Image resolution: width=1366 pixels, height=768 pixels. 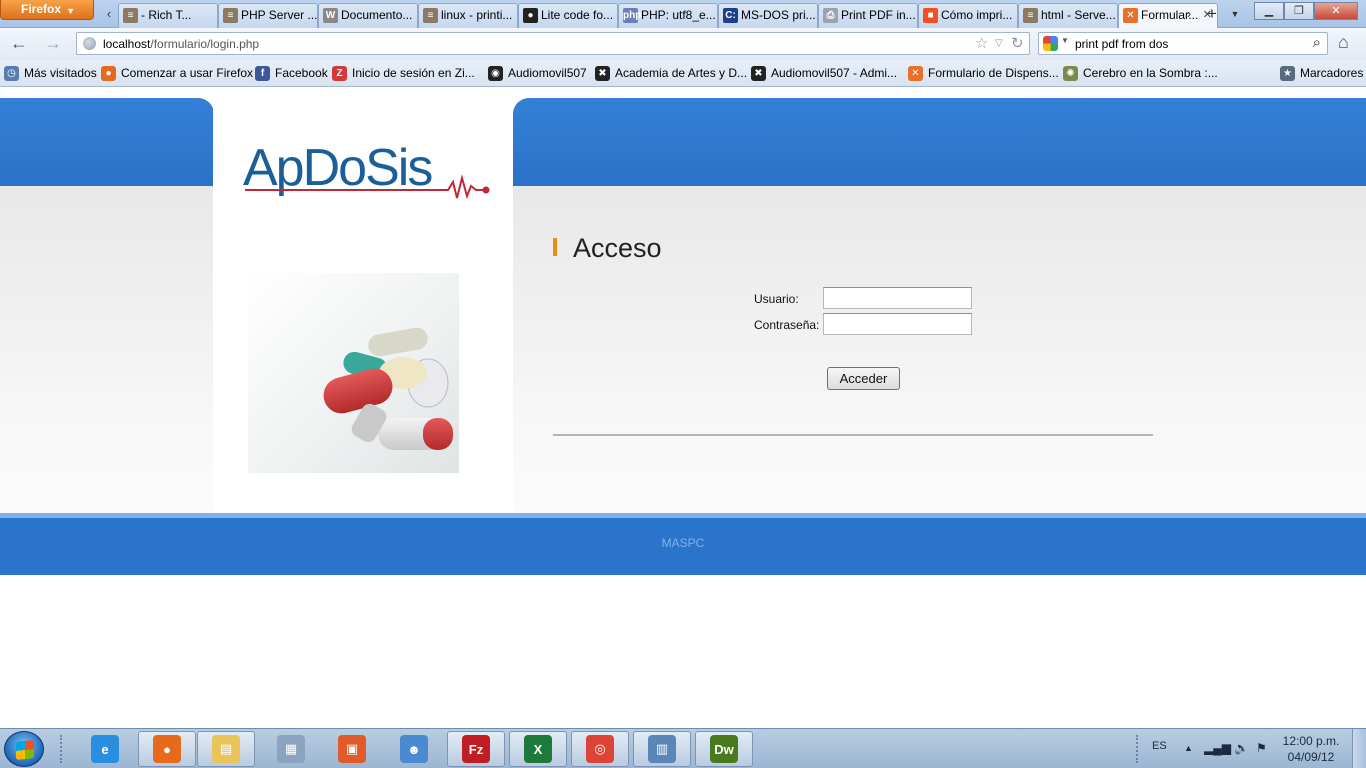 I want to click on tray-grip, so click(x=1138, y=749).